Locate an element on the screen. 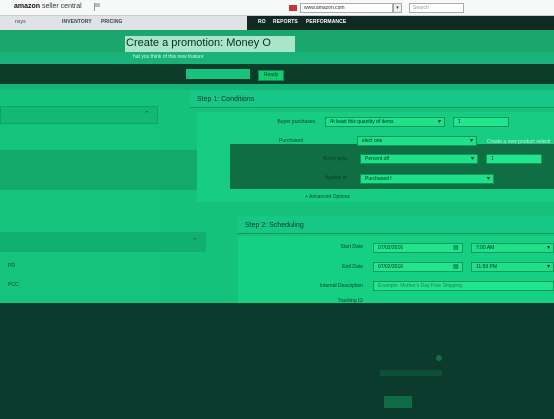 This screenshot has width=554, height=419. flag-icon is located at coordinates (97, 7).